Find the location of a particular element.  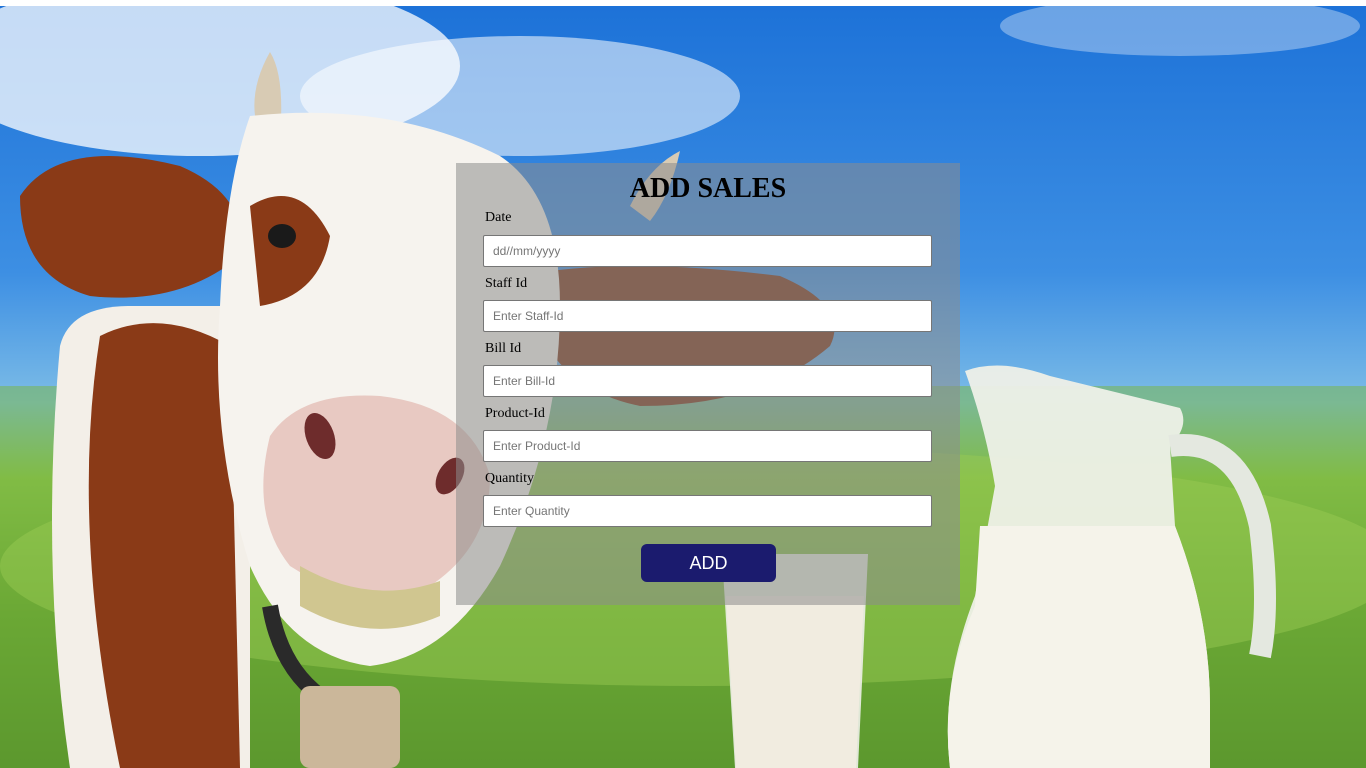

bill-id-input is located at coordinates (707, 381).